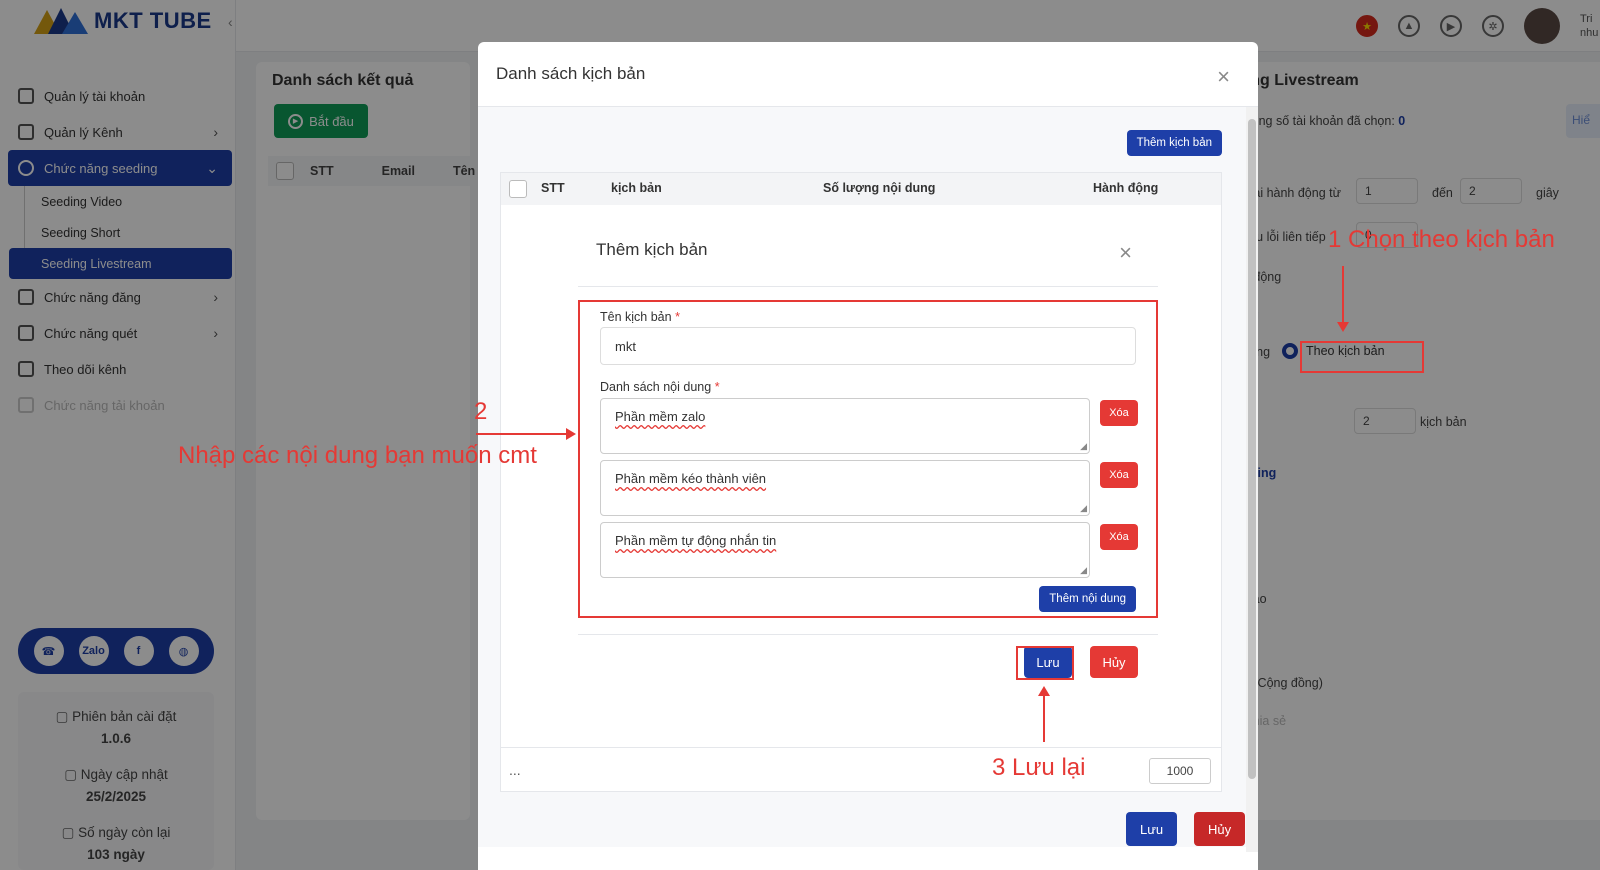 The height and width of the screenshot is (870, 1600). Describe the element at coordinates (652, 249) in the screenshot. I see `add-script-title: Thêm kịch bản` at that location.